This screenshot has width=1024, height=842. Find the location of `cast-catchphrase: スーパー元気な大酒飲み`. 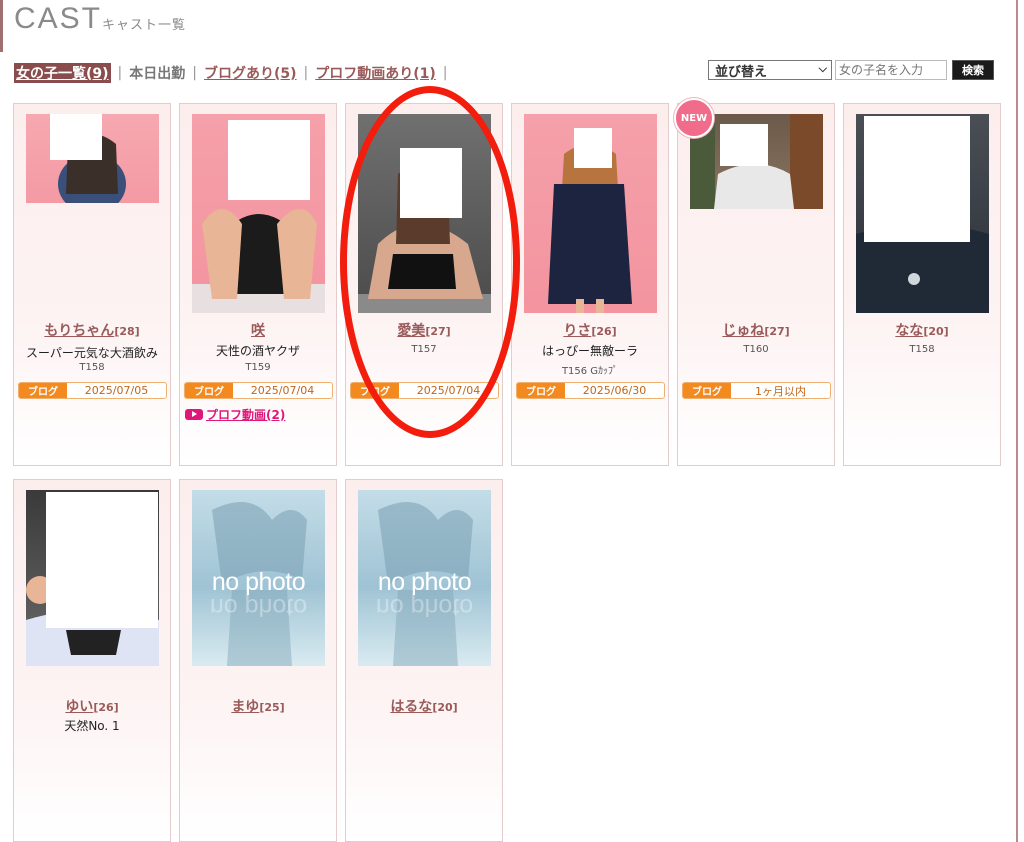

cast-catchphrase: スーパー元気な大酒飲み is located at coordinates (92, 353).